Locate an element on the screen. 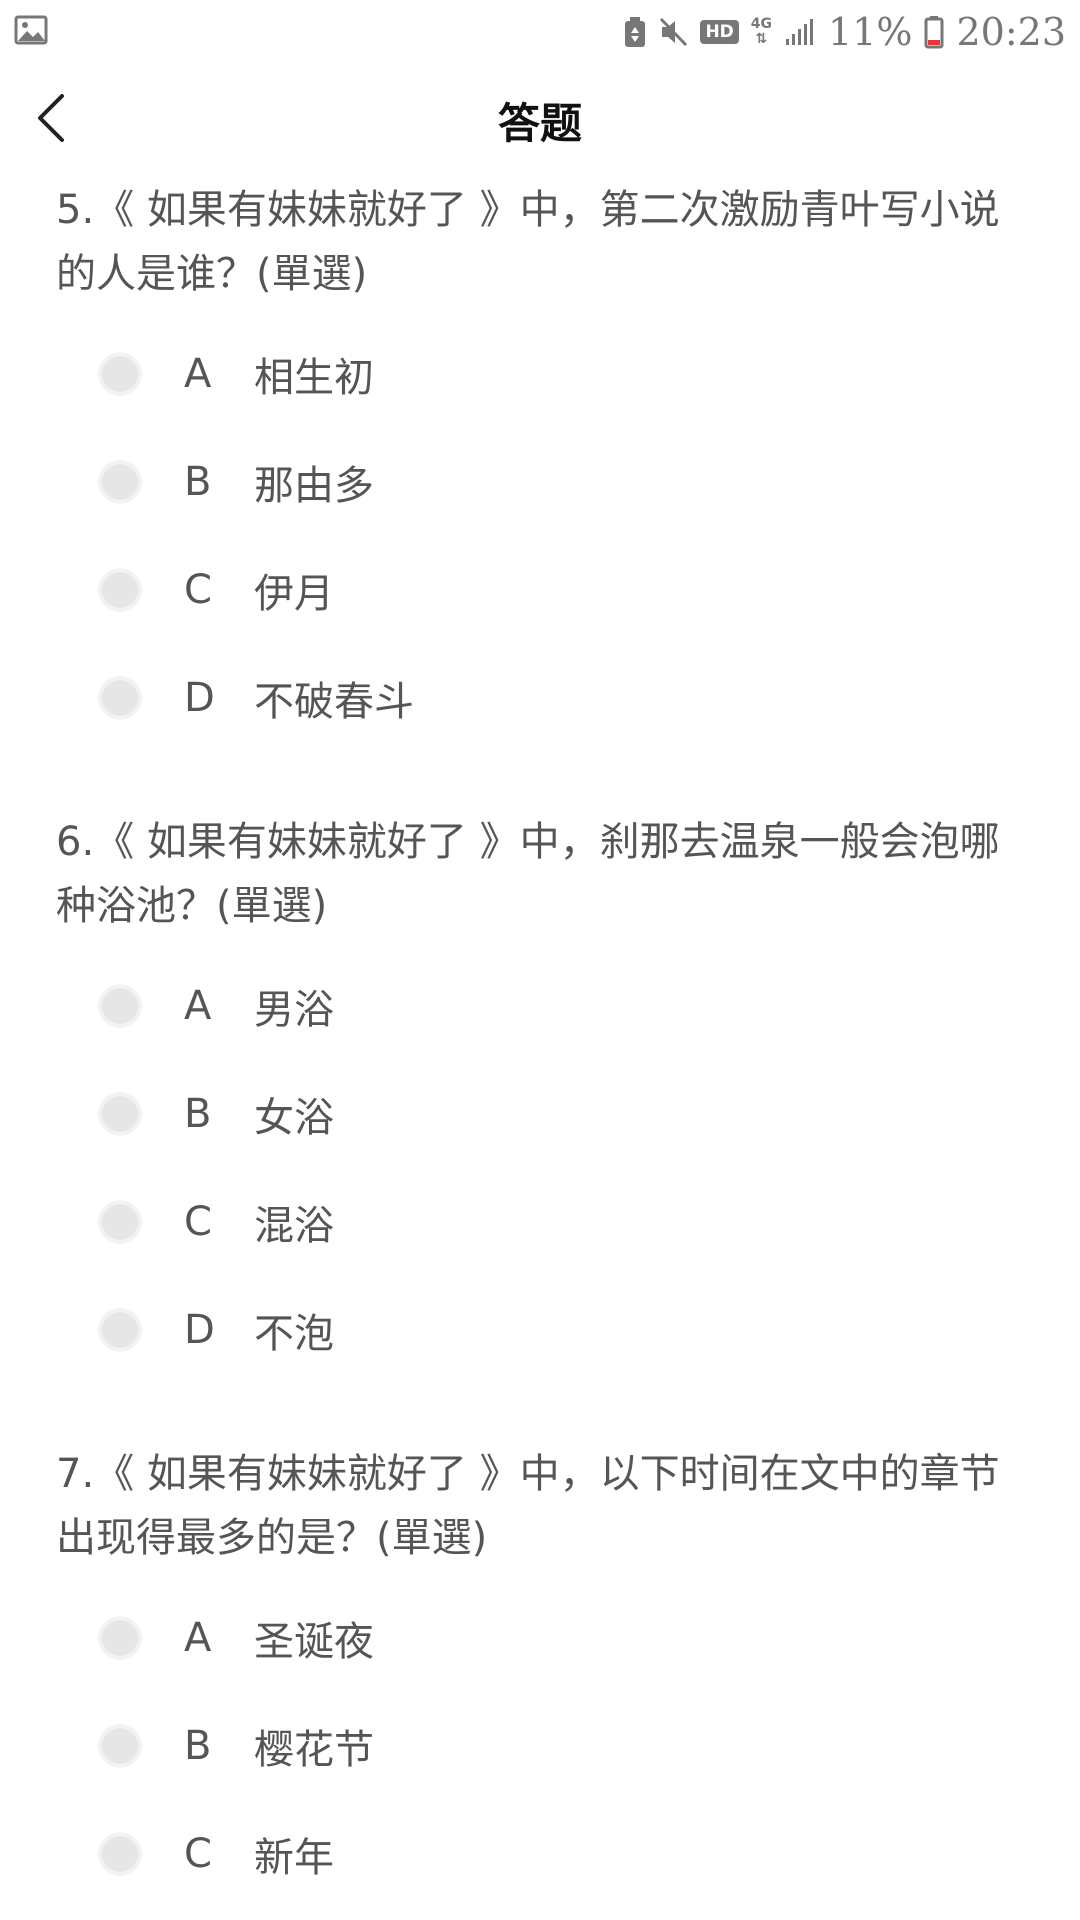  option-c: C 伊月 is located at coordinates (536, 590).